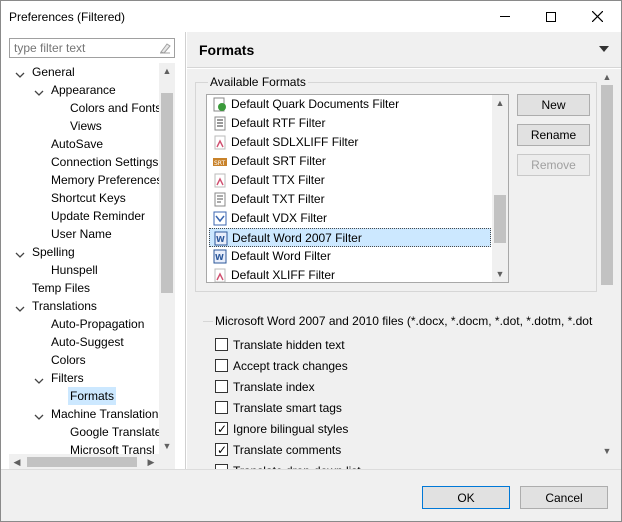 The width and height of the screenshot is (622, 522). What do you see at coordinates (220, 218) in the screenshot?
I see `vdx-icon` at bounding box center [220, 218].